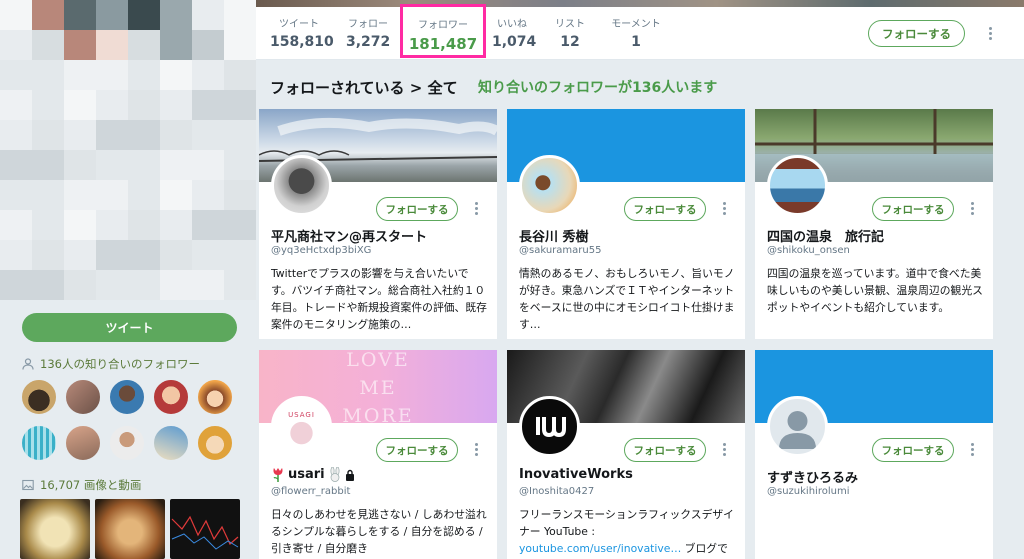 The width and height of the screenshot is (1024, 559). Describe the element at coordinates (310, 491) in the screenshot. I see `user-handle: @flowerr_rabbit` at that location.